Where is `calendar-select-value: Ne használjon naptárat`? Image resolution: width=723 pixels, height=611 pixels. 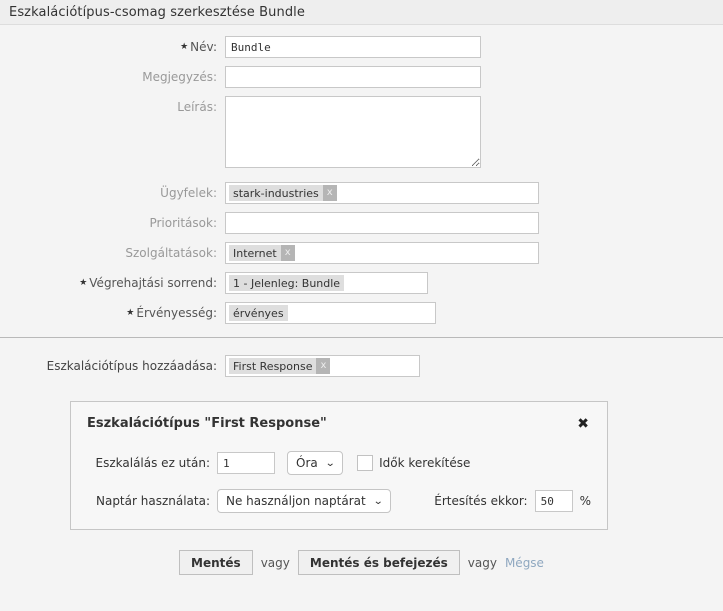 calendar-select-value: Ne használjon naptárat is located at coordinates (296, 501).